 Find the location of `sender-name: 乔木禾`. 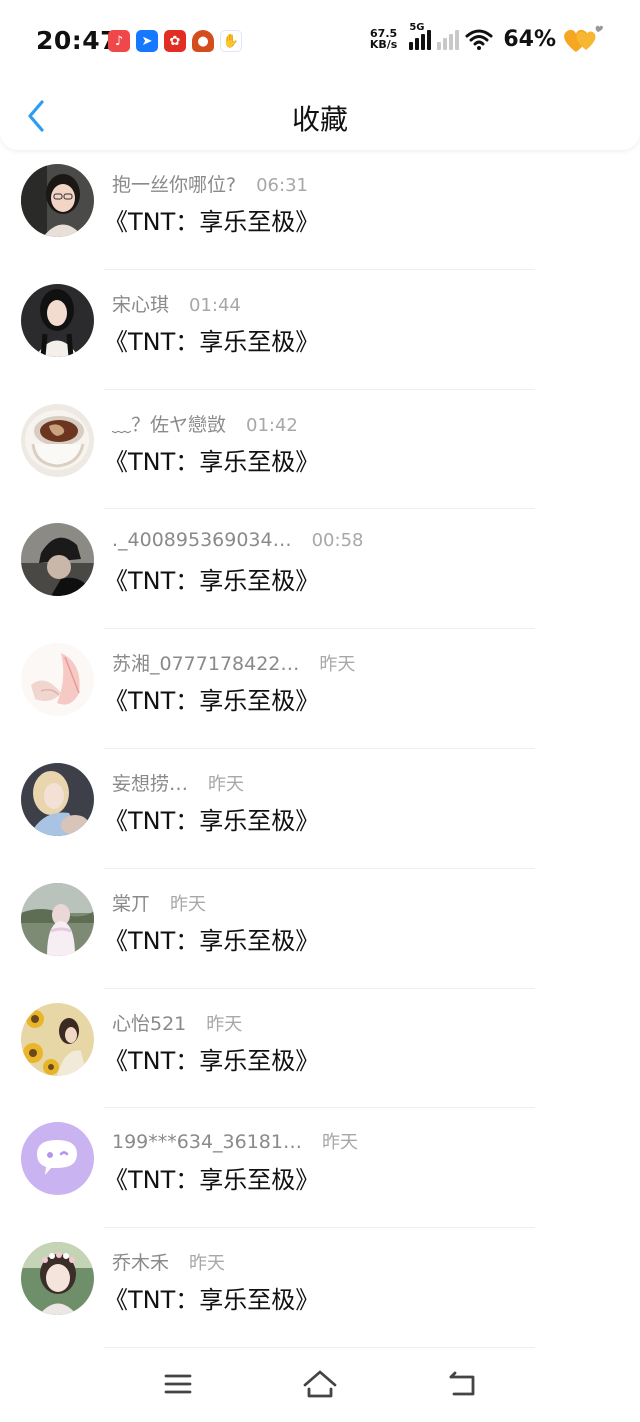

sender-name: 乔木禾 is located at coordinates (141, 1263).